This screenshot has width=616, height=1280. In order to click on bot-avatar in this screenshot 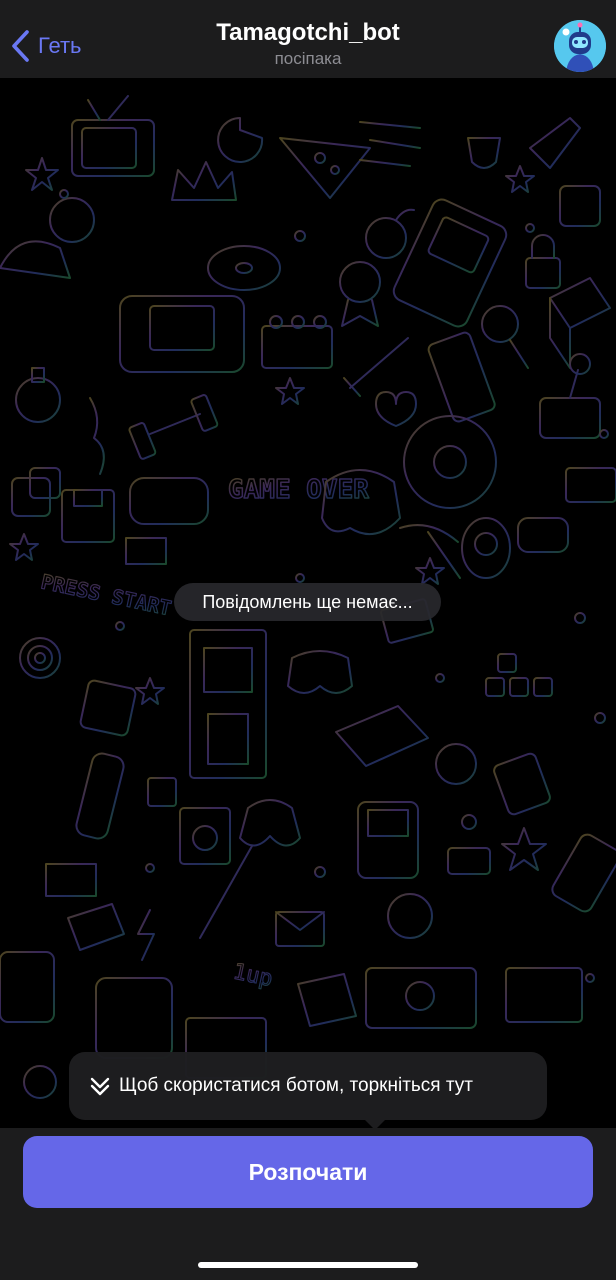, I will do `click(580, 46)`.